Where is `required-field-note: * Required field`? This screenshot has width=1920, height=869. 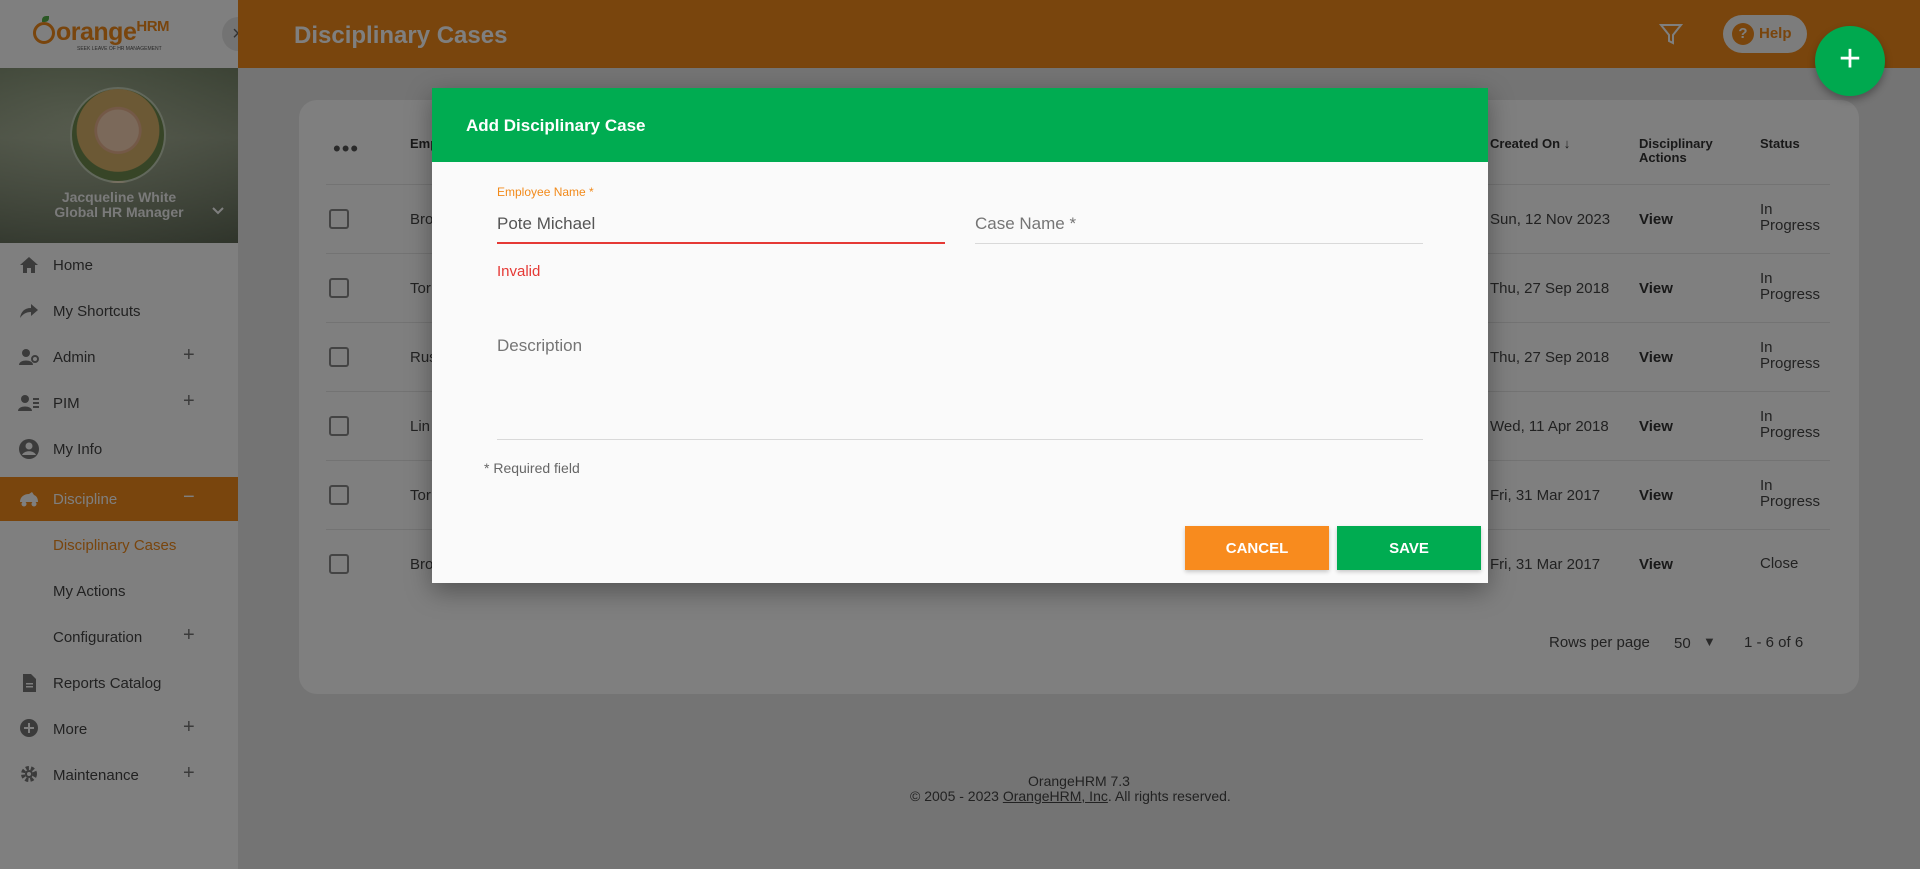 required-field-note: * Required field is located at coordinates (532, 468).